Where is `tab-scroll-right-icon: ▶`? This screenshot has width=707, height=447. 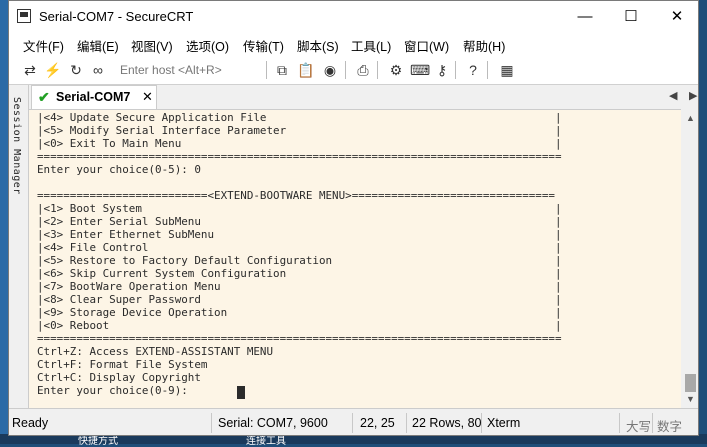
tab-scroll-right-icon: ▶ is located at coordinates (693, 95).